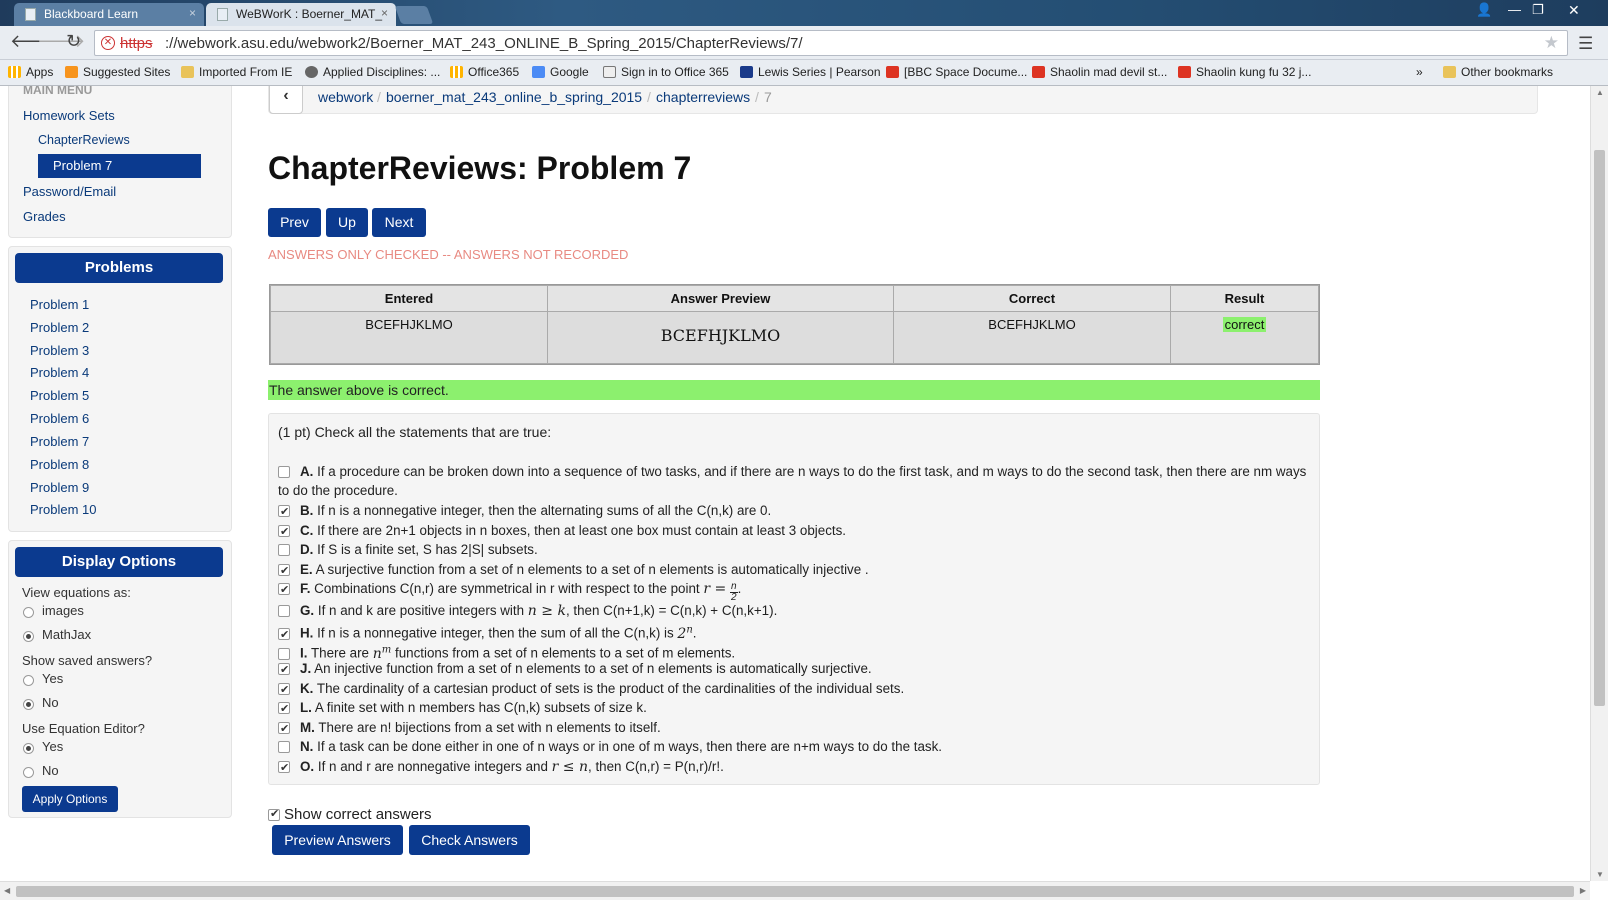 The width and height of the screenshot is (1608, 900). Describe the element at coordinates (560, 72) in the screenshot. I see `bookmark-google: Google` at that location.